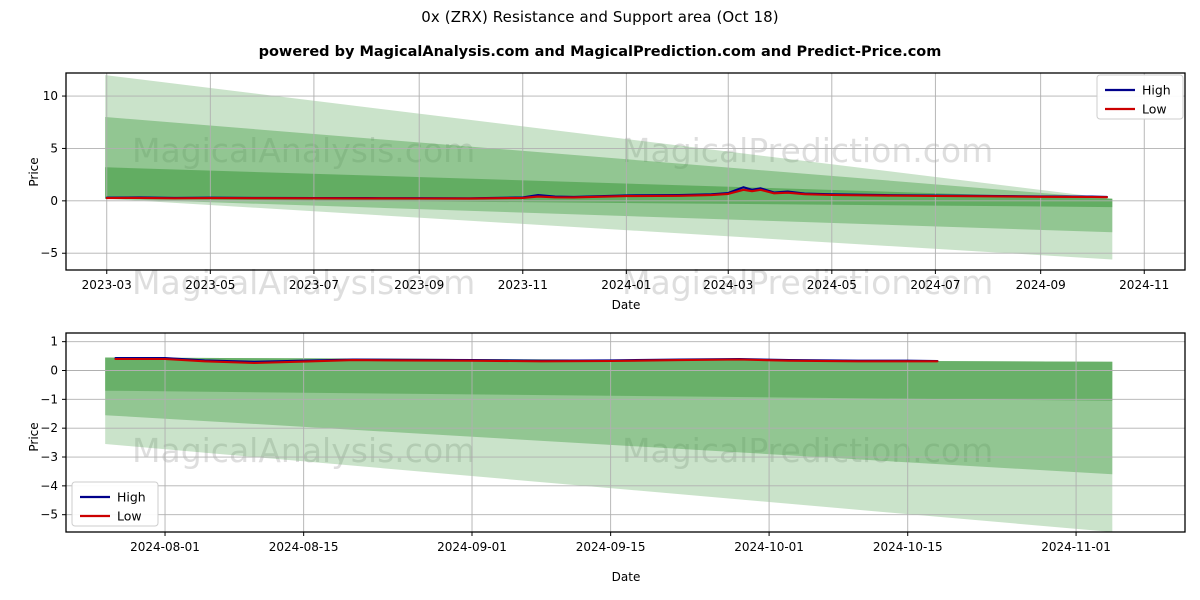 The height and width of the screenshot is (600, 1200). What do you see at coordinates (523, 285) in the screenshot?
I see `x-tick-label: 2023-11` at bounding box center [523, 285].